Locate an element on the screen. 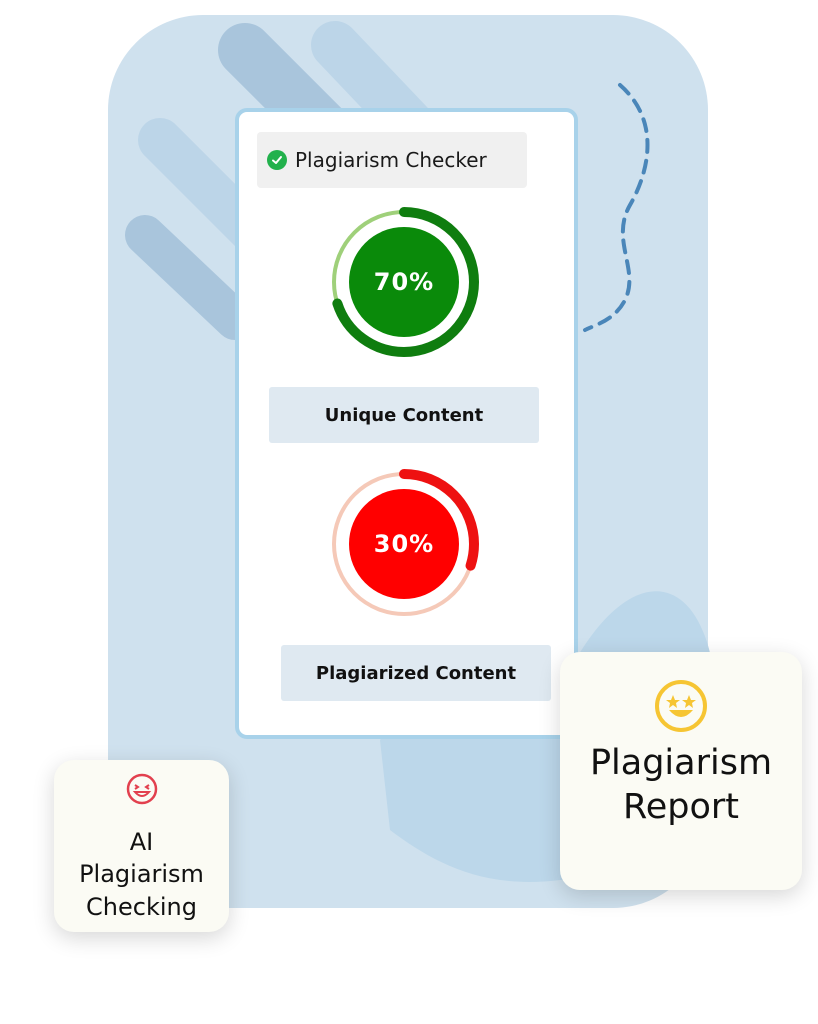  unique-percent: 70% is located at coordinates (404, 282).